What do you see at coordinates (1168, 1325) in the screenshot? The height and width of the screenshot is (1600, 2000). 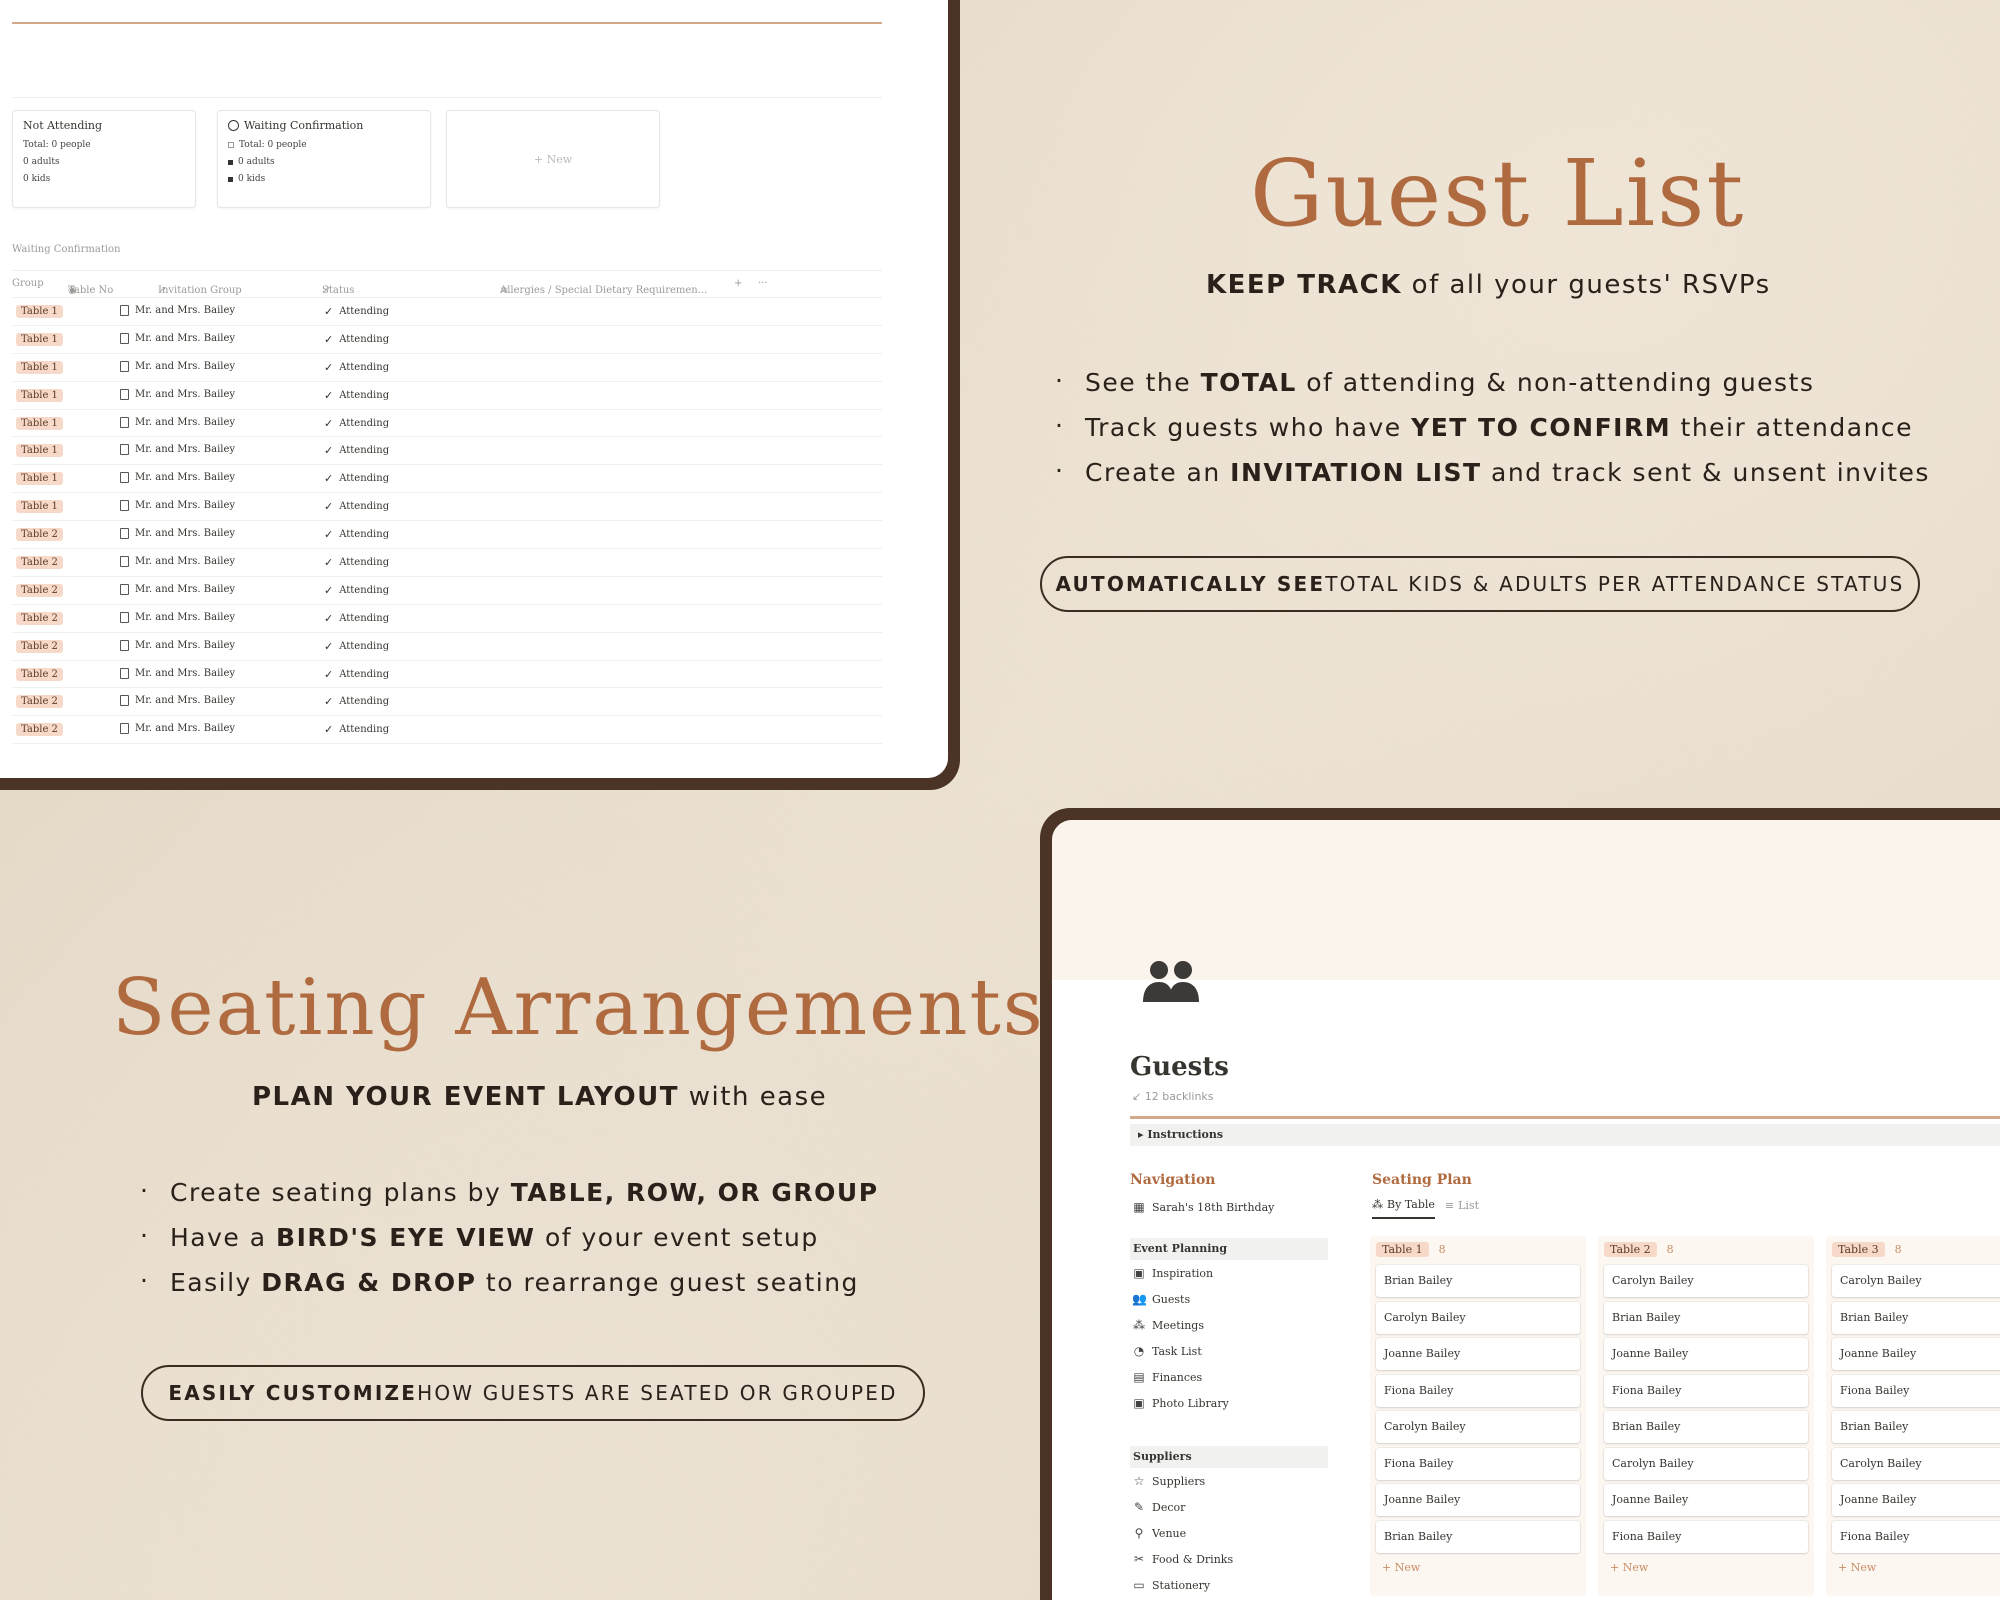 I see `nav-item-meetings: ⁂ Meetings` at bounding box center [1168, 1325].